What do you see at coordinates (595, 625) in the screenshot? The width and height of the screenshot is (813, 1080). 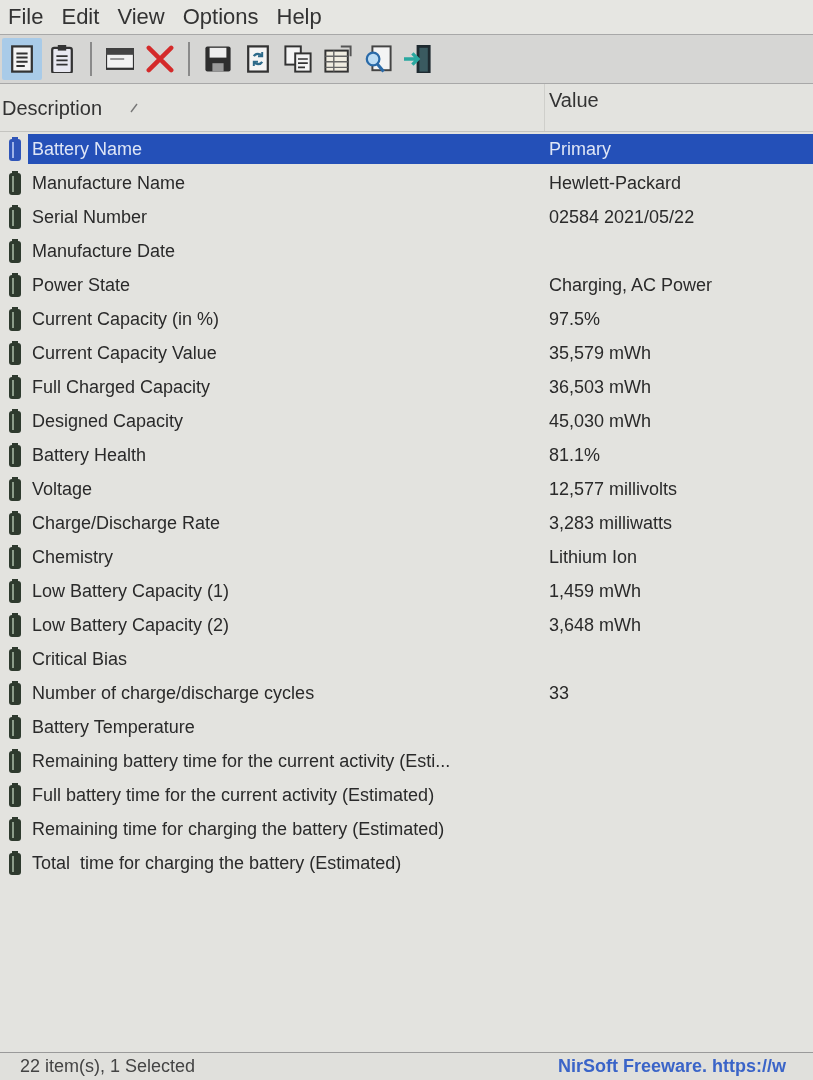 I see `table-cell-text: 3,648 mWh` at bounding box center [595, 625].